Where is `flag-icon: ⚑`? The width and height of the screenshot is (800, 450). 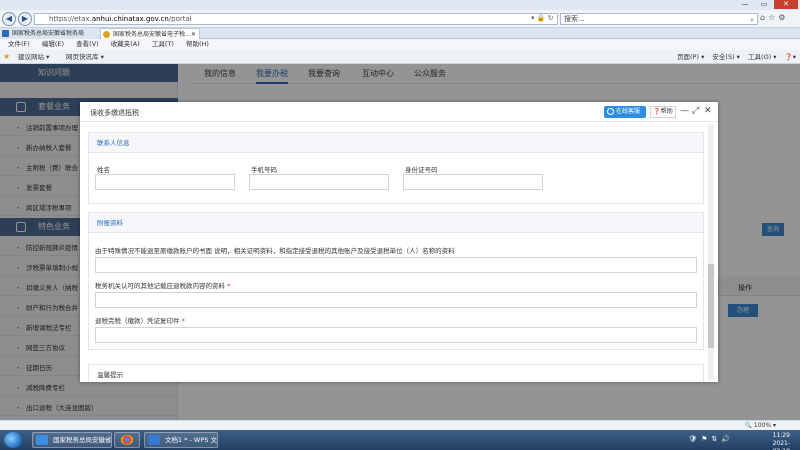
flag-icon: ⚑ is located at coordinates (706, 439).